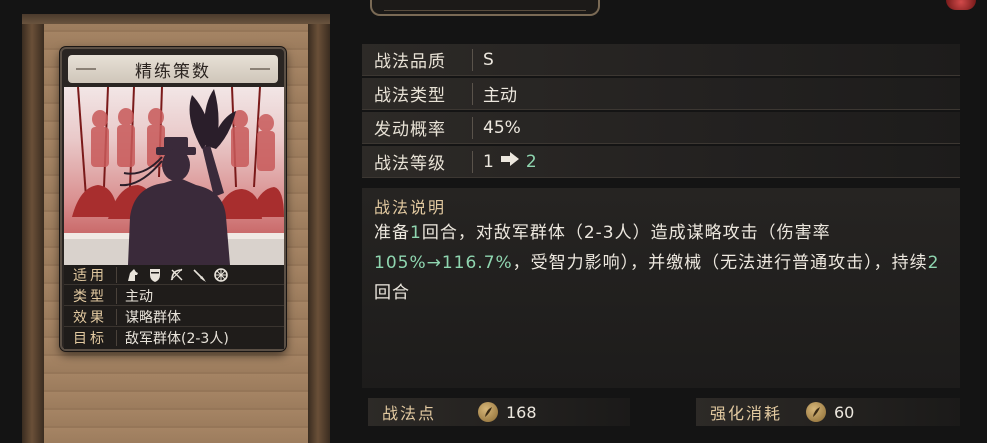 The width and height of the screenshot is (987, 443). Describe the element at coordinates (410, 130) in the screenshot. I see `info-label: 发动概率` at that location.